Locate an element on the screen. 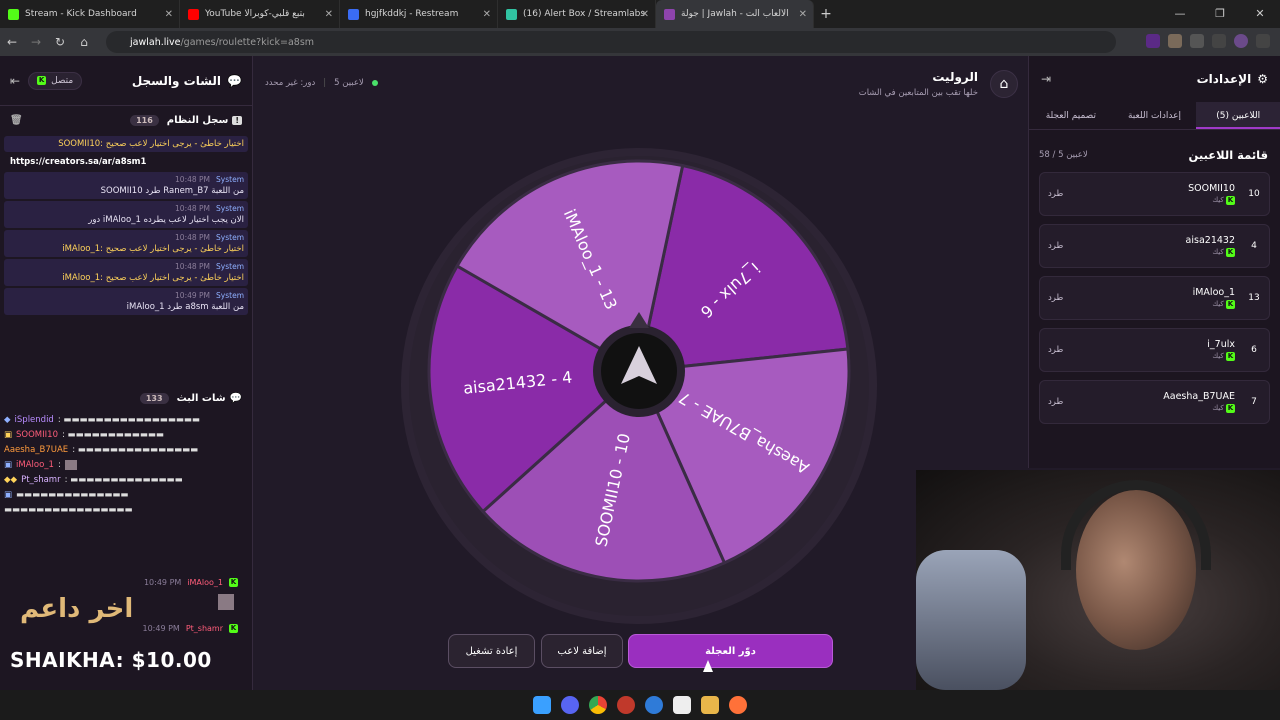 The image size is (1280, 720). chat-nick: Aaesha_B7UAE is located at coordinates (36, 450).